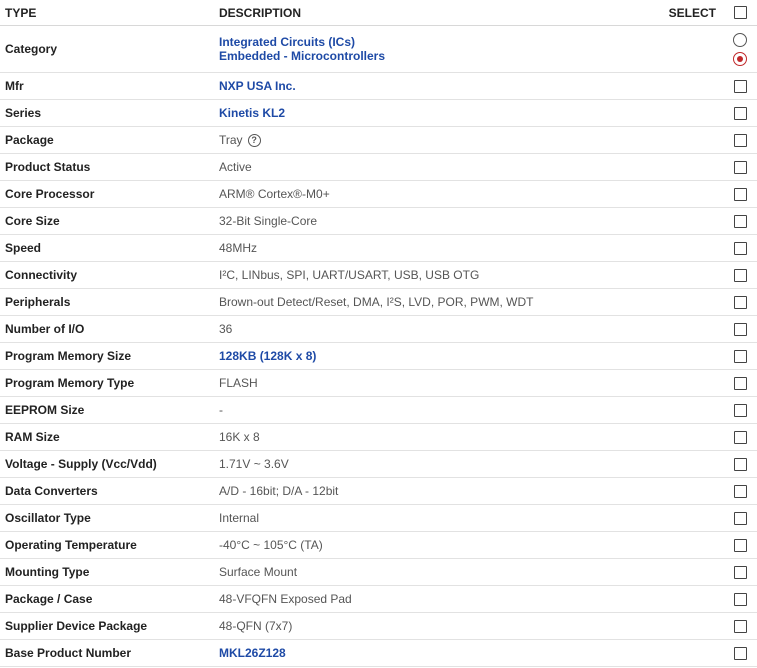 The height and width of the screenshot is (668, 757). I want to click on row-type-label: Operating Temperature, so click(107, 545).